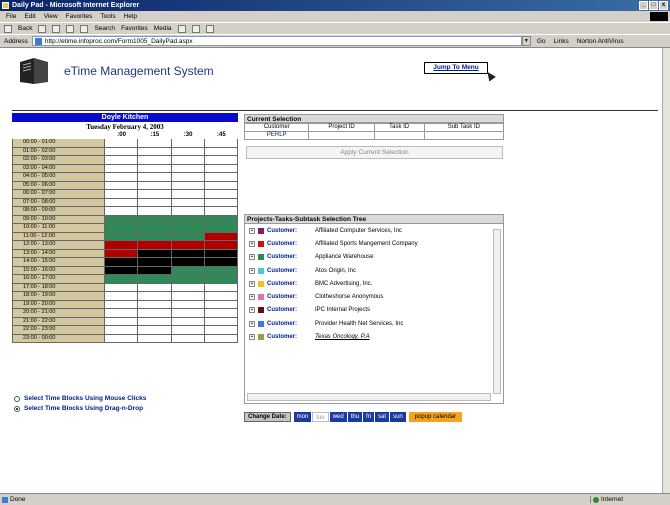 The width and height of the screenshot is (670, 505). What do you see at coordinates (398, 417) in the screenshot?
I see `day-sun: sun` at bounding box center [398, 417].